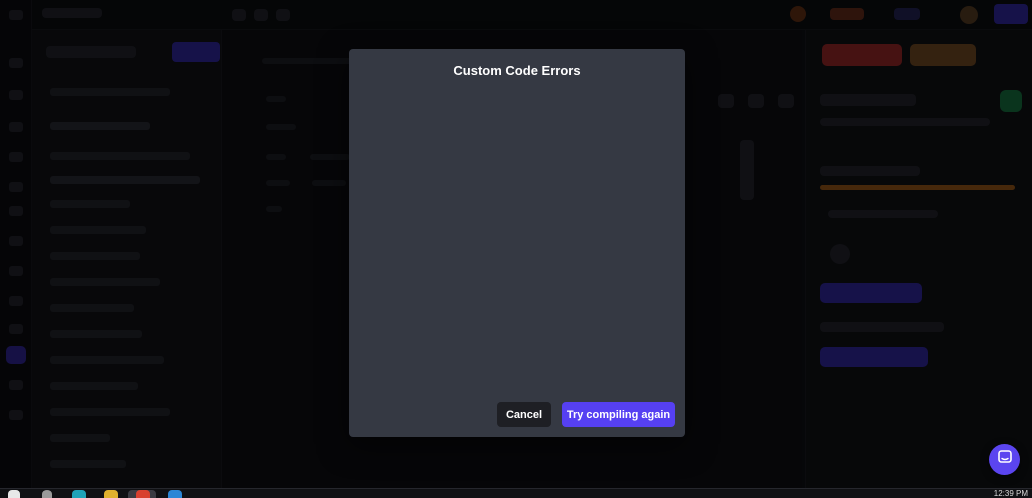  Describe the element at coordinates (1010, 493) in the screenshot. I see `taskbar-clock: 12:39 PM` at that location.